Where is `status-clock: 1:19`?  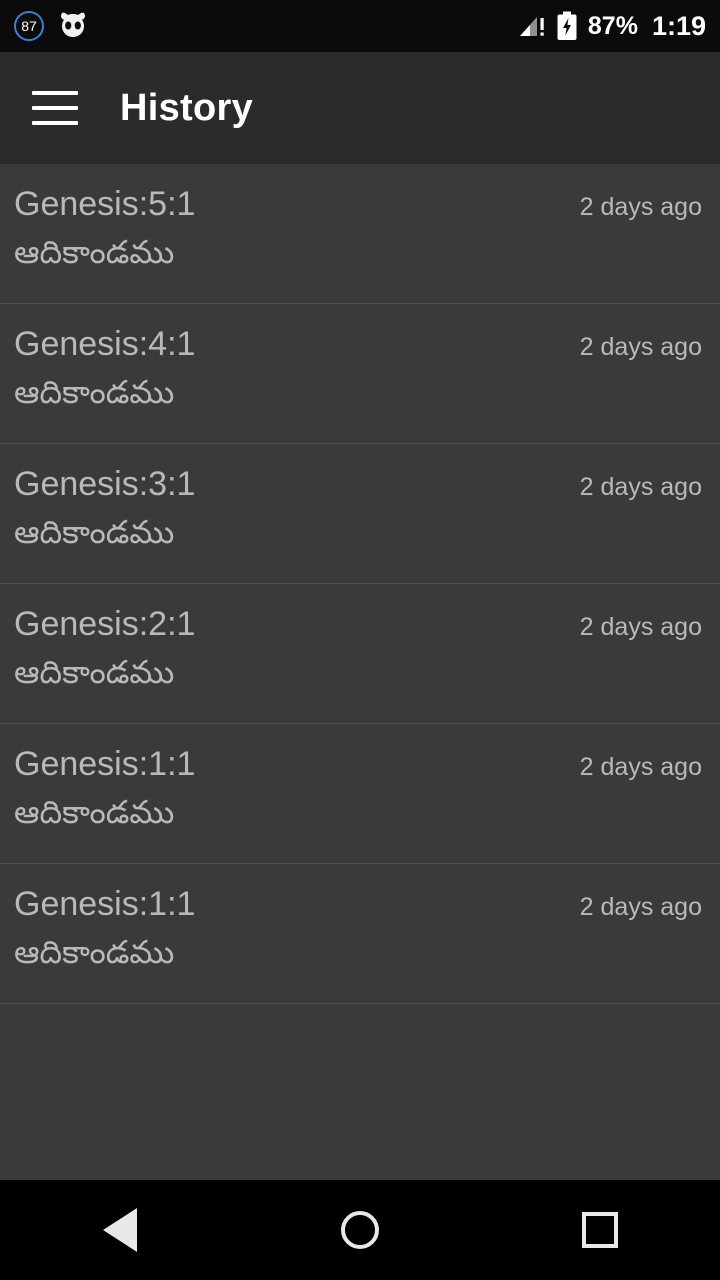
status-clock: 1:19 is located at coordinates (678, 25).